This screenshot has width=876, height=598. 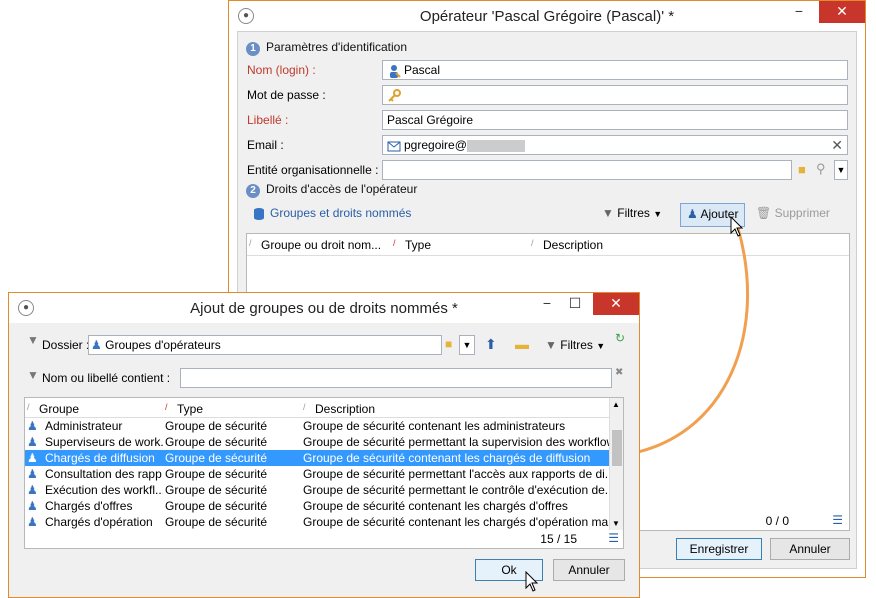 I want to click on dialog-filters-label: Filtres, so click(x=576, y=345).